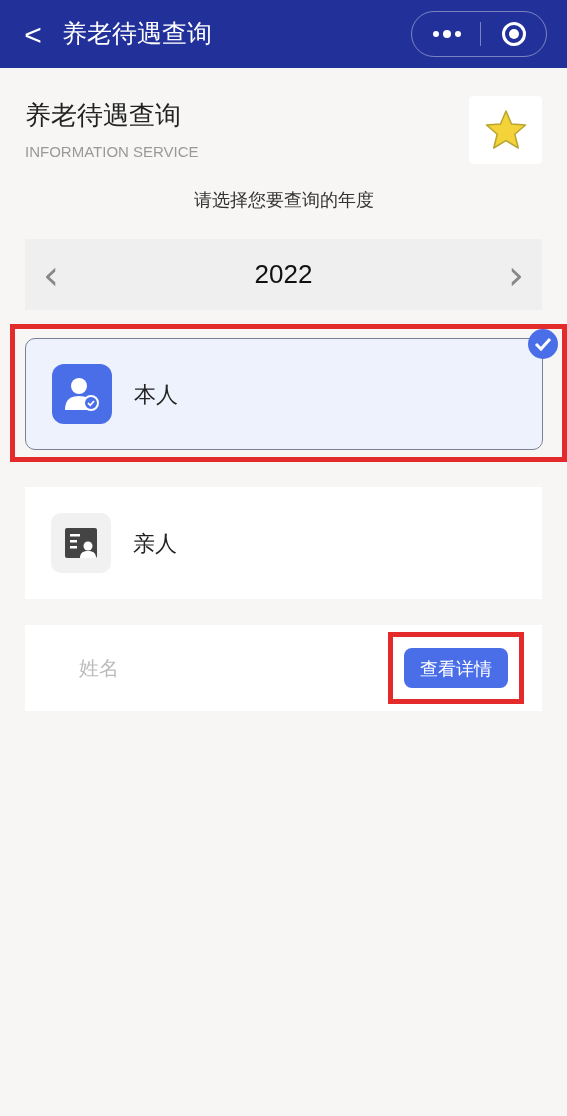 The image size is (567, 1116). Describe the element at coordinates (447, 34) in the screenshot. I see `more-icon` at that location.